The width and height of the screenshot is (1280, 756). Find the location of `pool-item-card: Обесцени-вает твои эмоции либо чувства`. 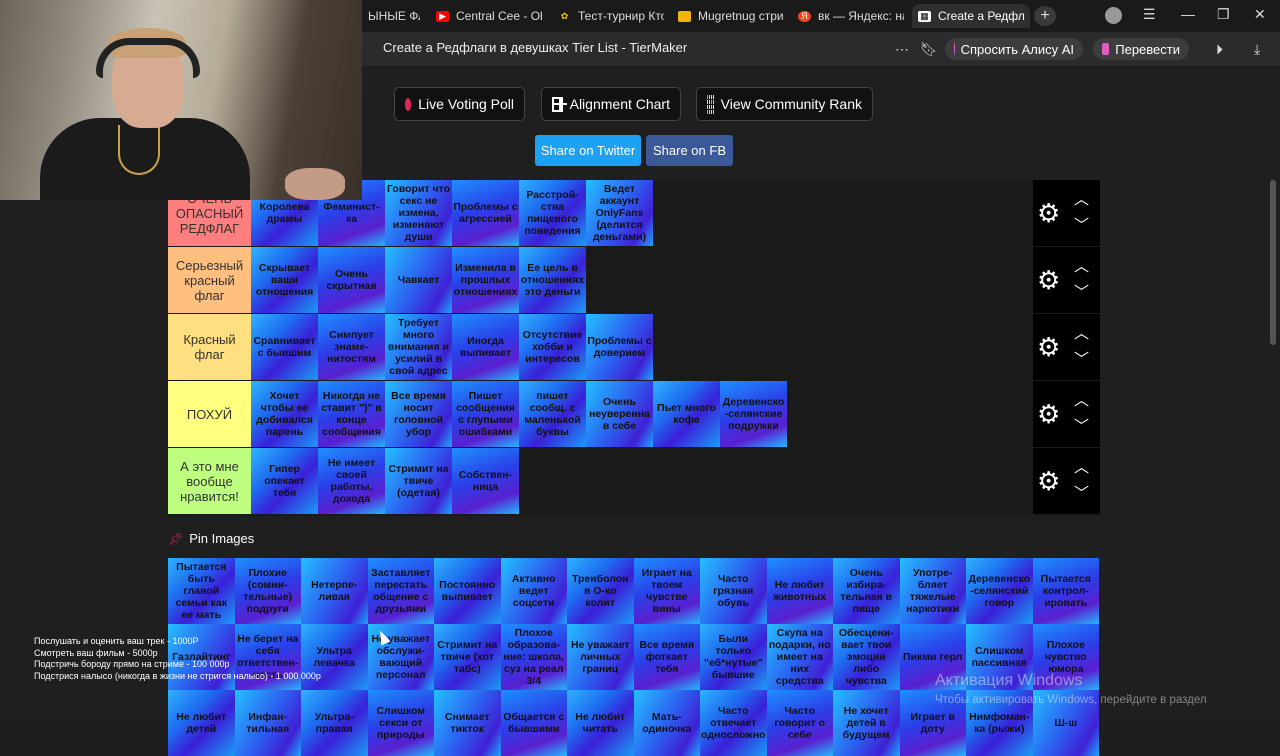

pool-item-card: Обесцени-вает твои эмоции либо чувства is located at coordinates (866, 657).